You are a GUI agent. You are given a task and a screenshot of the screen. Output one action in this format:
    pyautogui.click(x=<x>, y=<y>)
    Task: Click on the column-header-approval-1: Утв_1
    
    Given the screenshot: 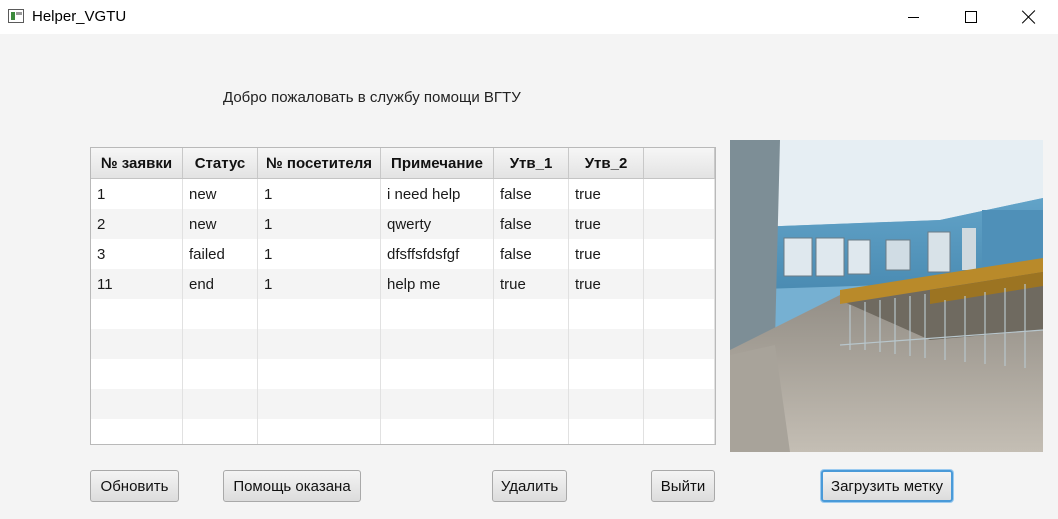 What is the action you would take?
    pyautogui.click(x=531, y=163)
    